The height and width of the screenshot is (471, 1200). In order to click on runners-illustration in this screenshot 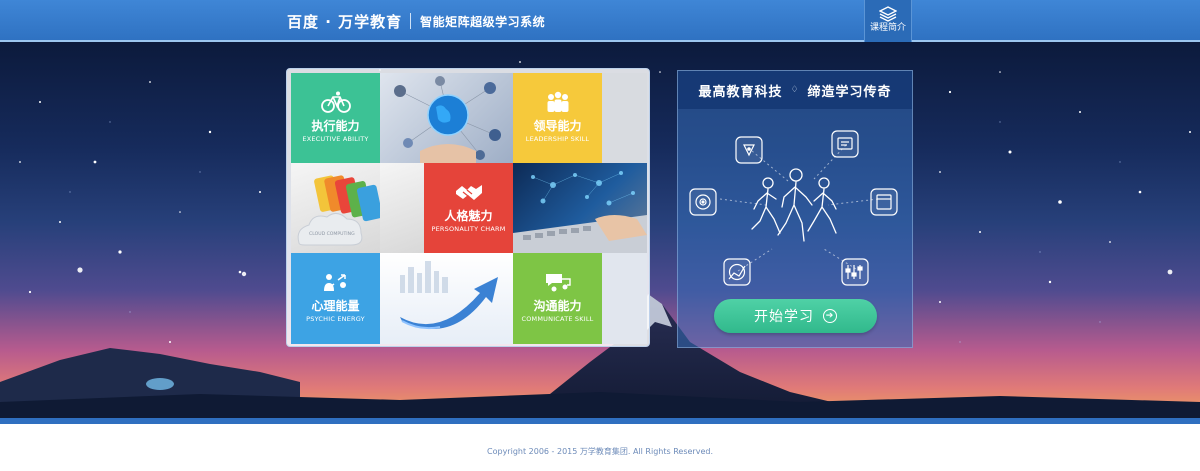, I will do `click(793, 208)`.